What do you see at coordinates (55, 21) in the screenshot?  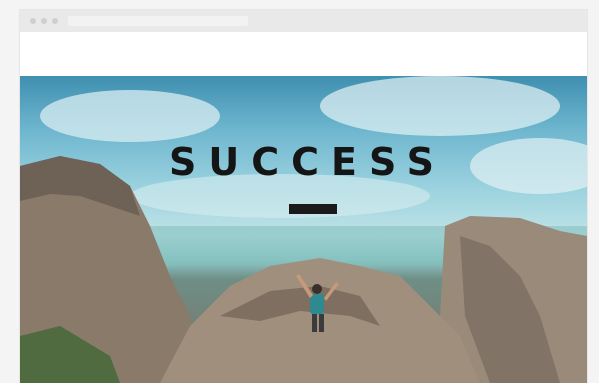 I see `maximize-window-icon` at bounding box center [55, 21].